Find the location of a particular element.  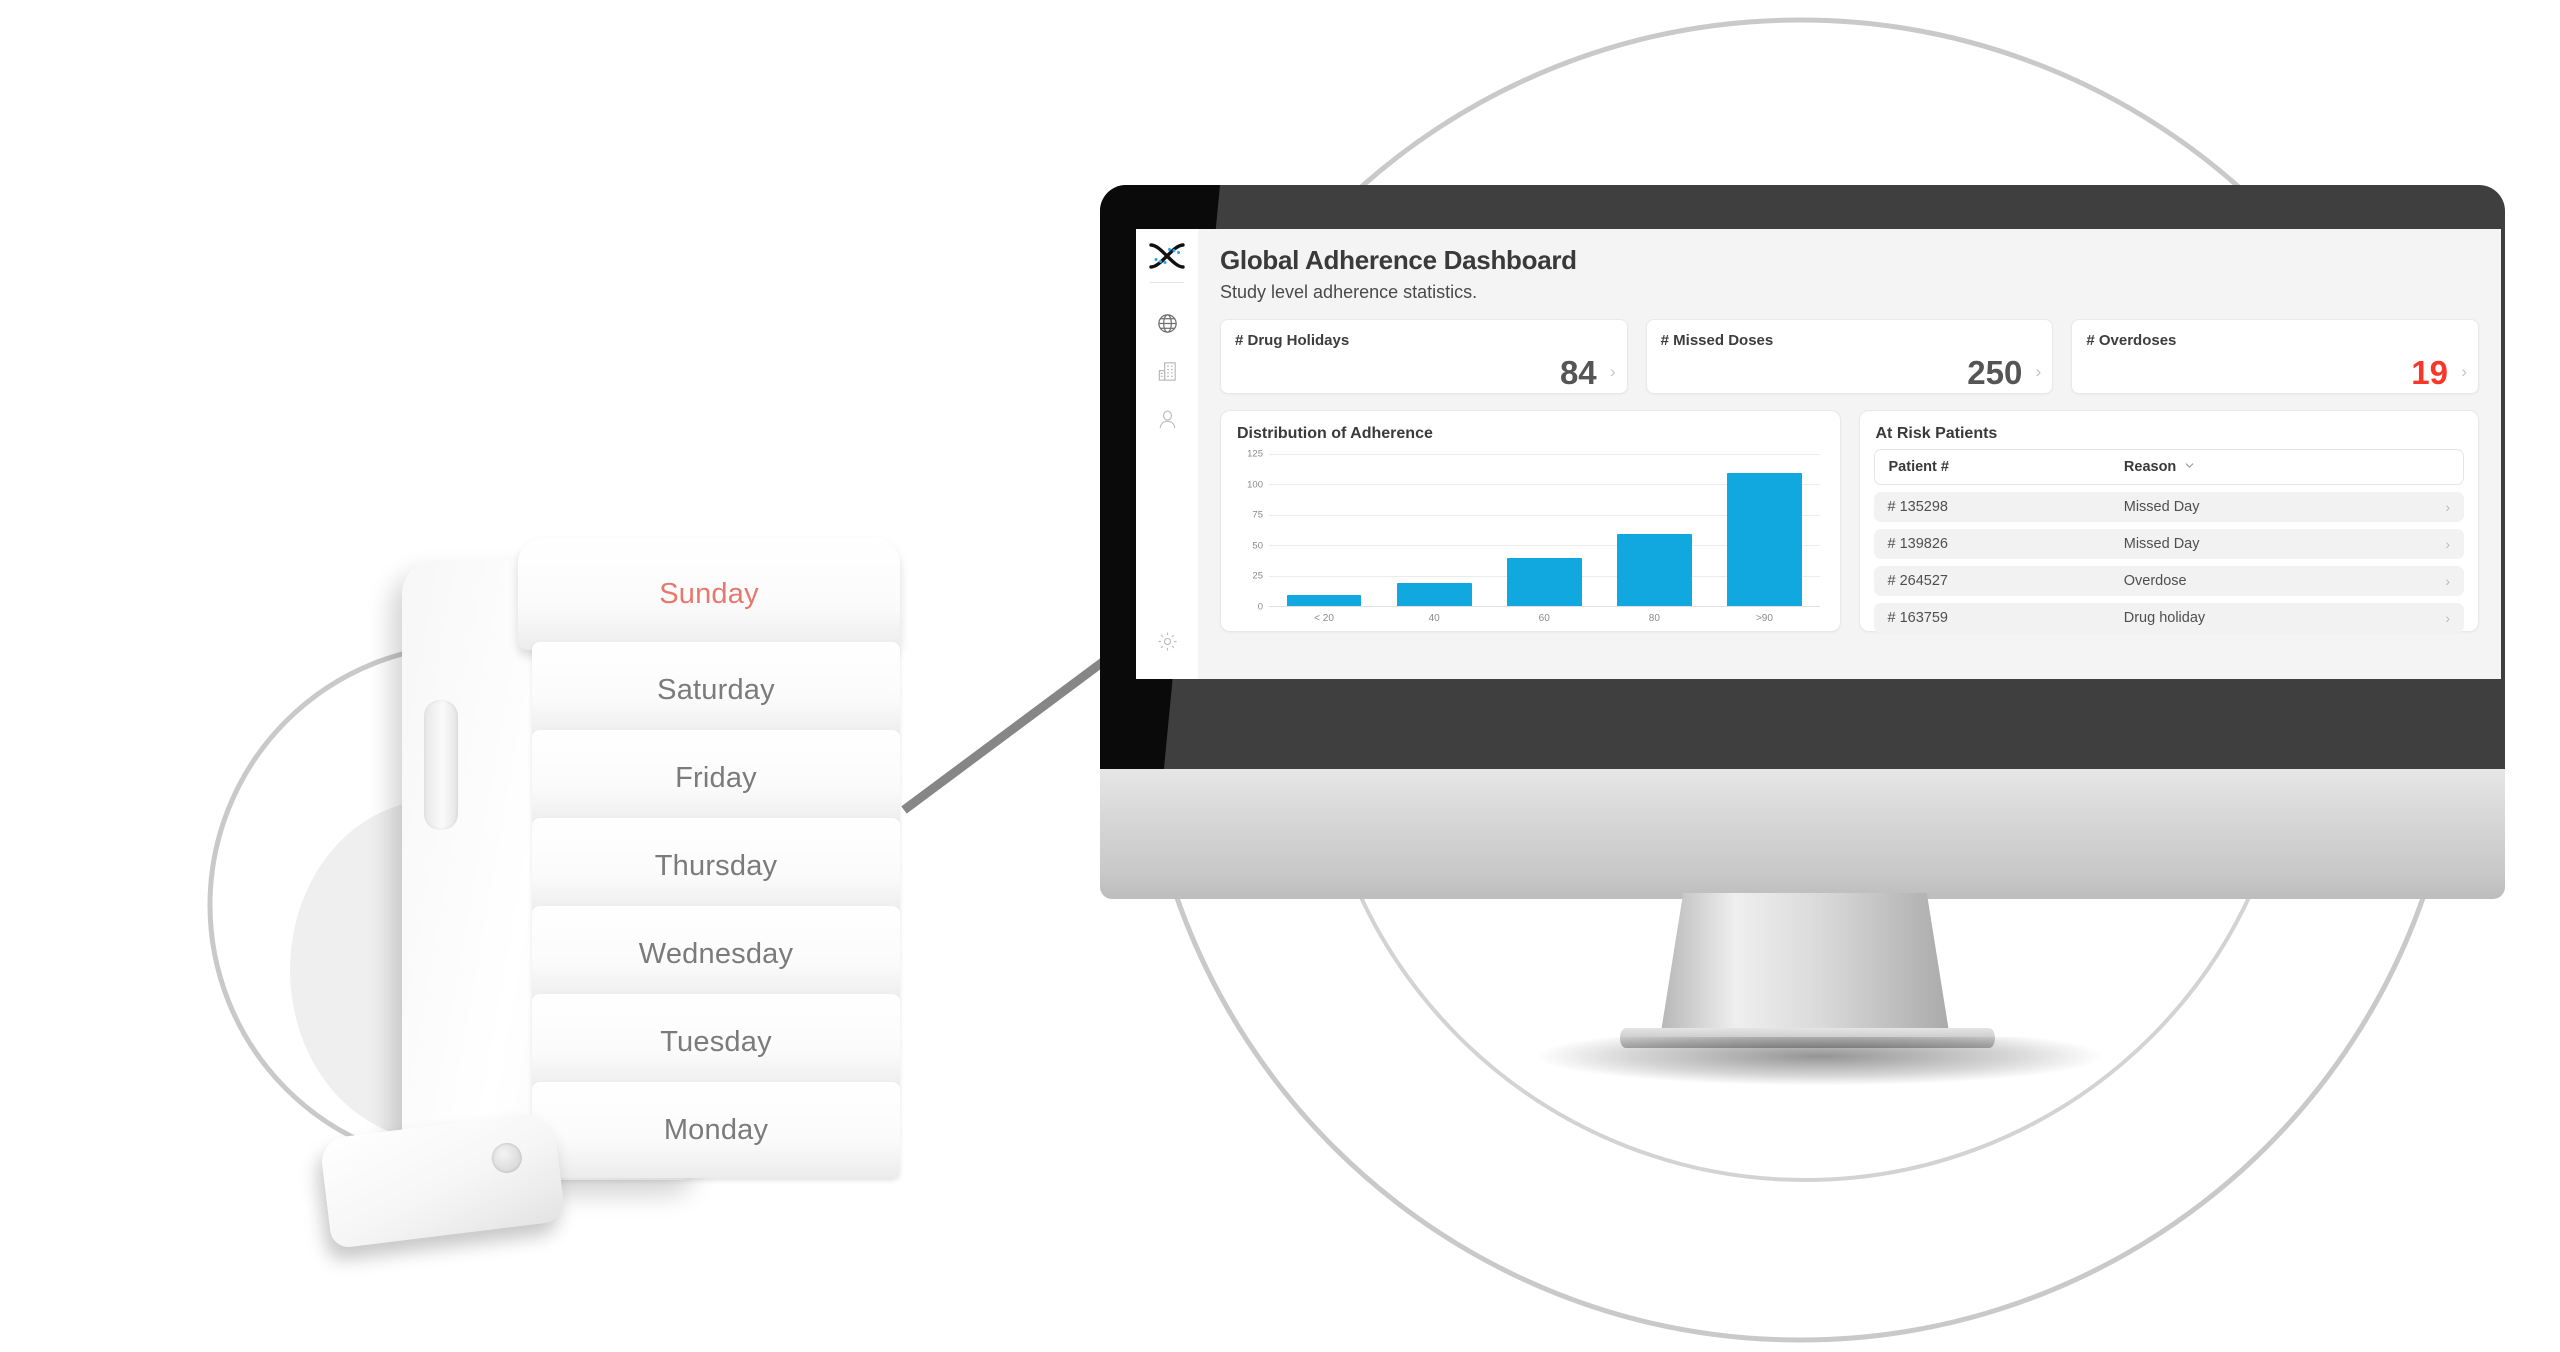

stat-card-drug-holidays: # Drug Holidays 84 › is located at coordinates (1424, 356).